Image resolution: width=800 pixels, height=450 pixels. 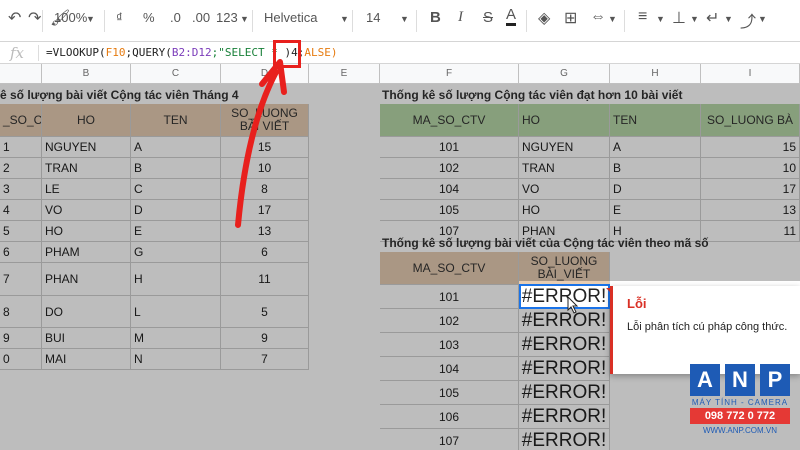 I want to click on logo-subtitle: MÁY TÍNH - CAMERA, so click(x=740, y=402).